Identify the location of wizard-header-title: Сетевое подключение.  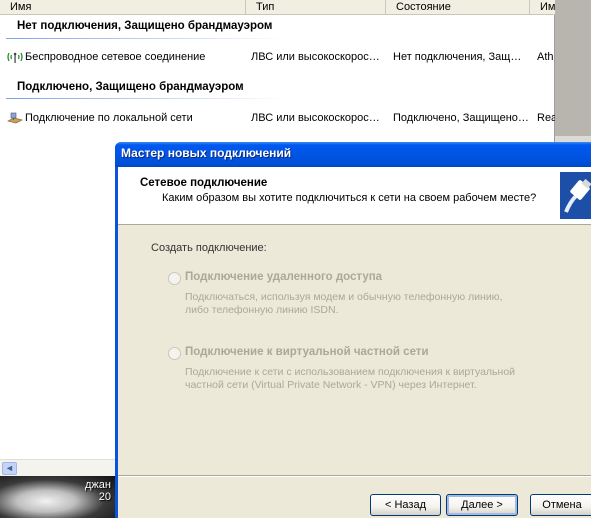
(204, 183).